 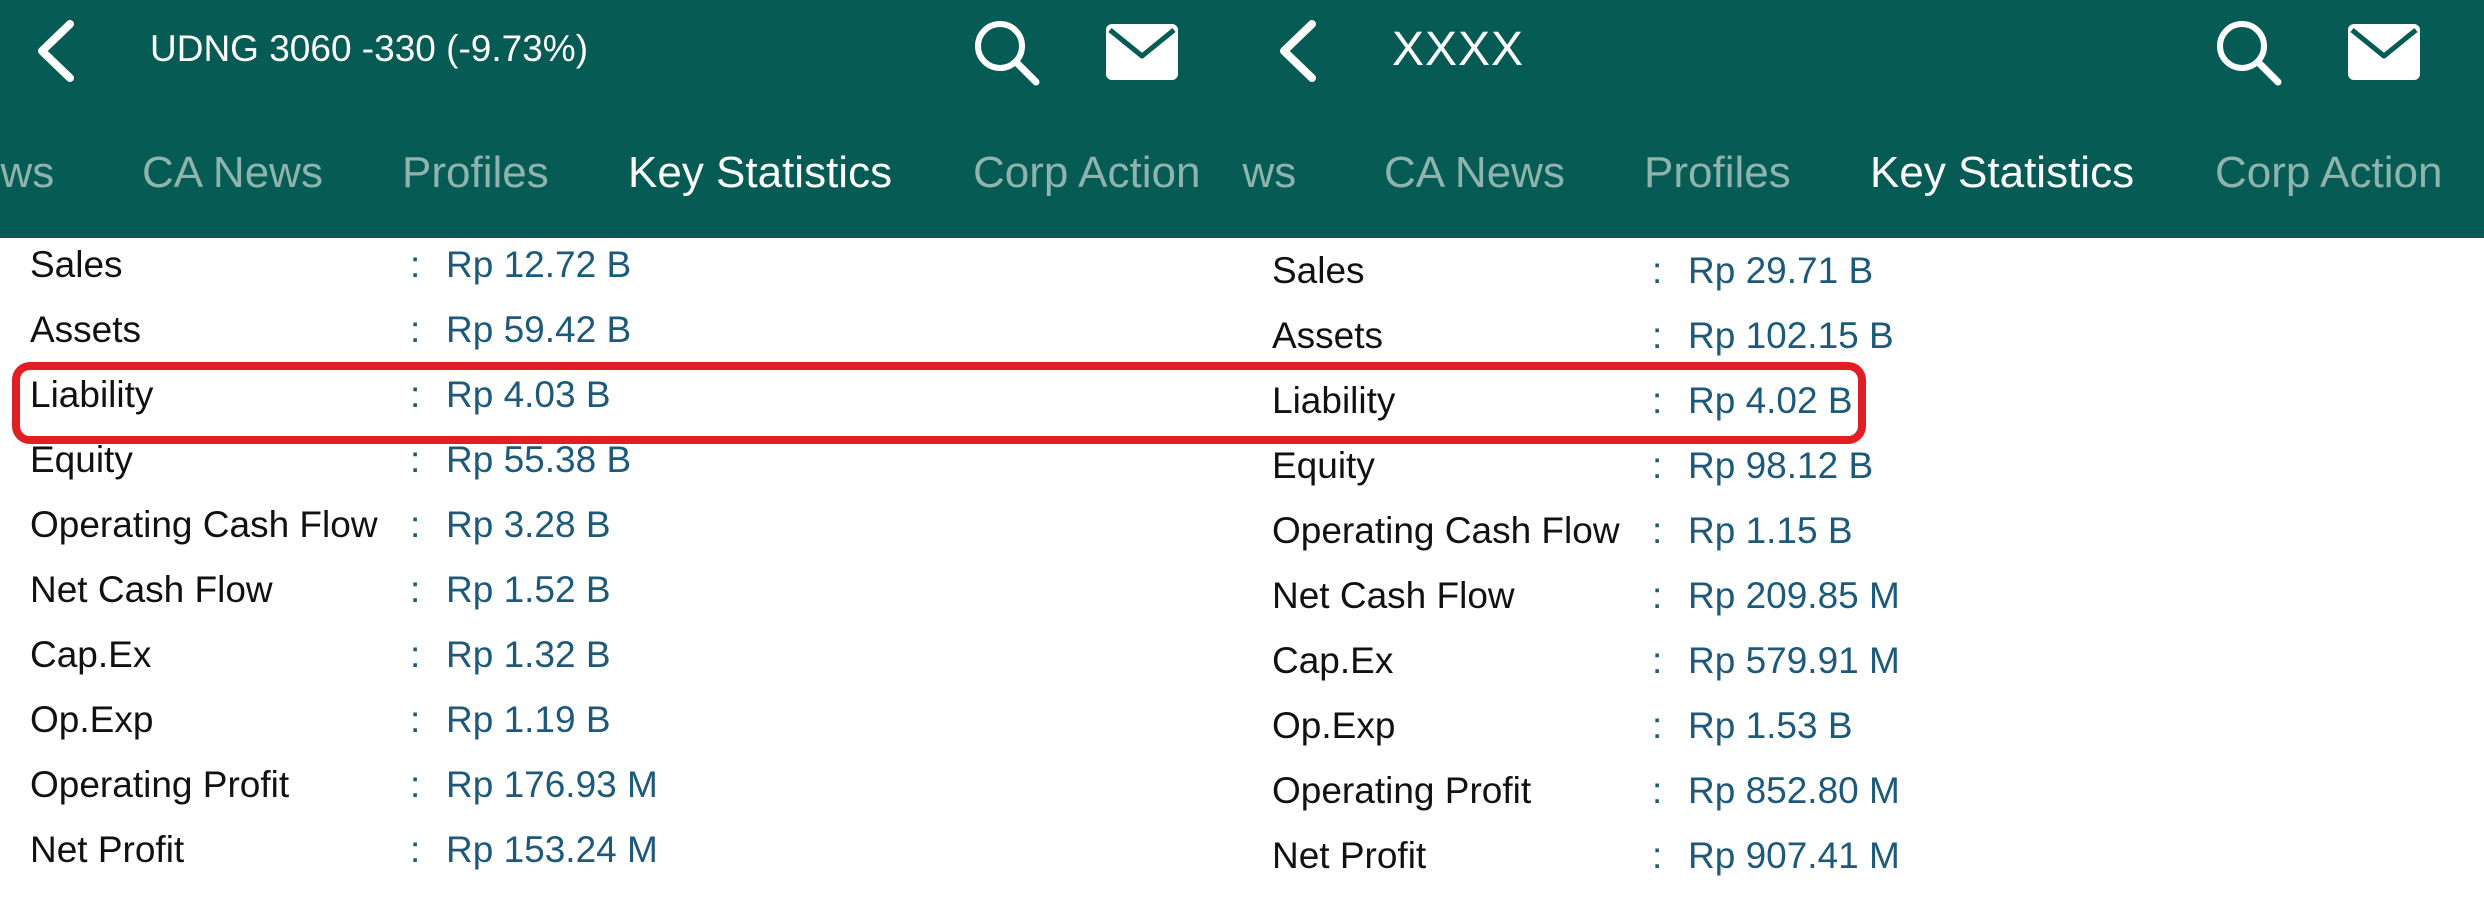 I want to click on stat-row-capex: Cap.Ex : Rp 579.91 M, so click(x=1863, y=670).